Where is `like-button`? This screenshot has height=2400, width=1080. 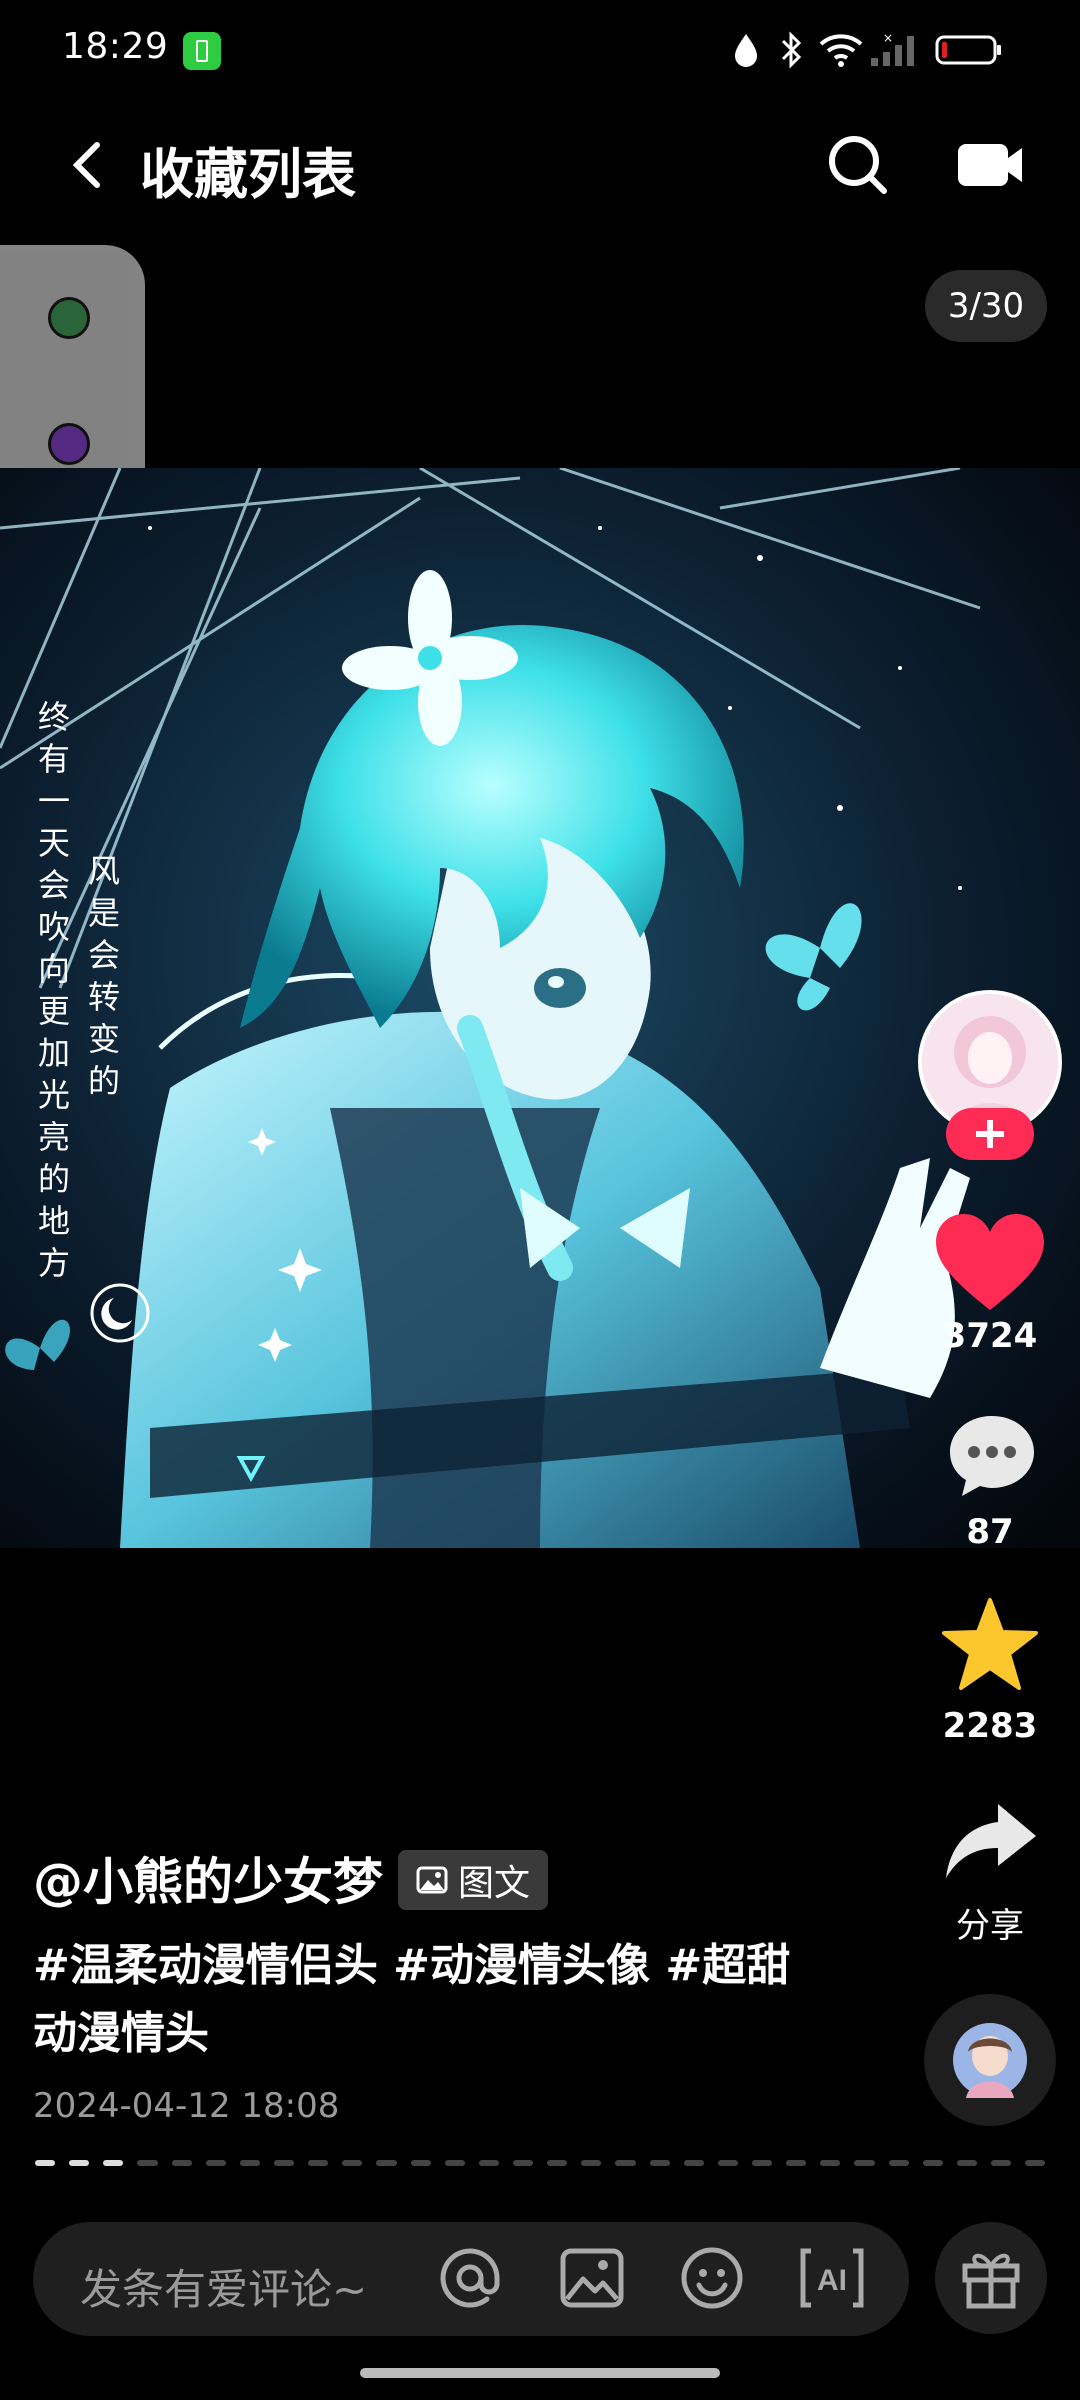
like-button is located at coordinates (990, 1265).